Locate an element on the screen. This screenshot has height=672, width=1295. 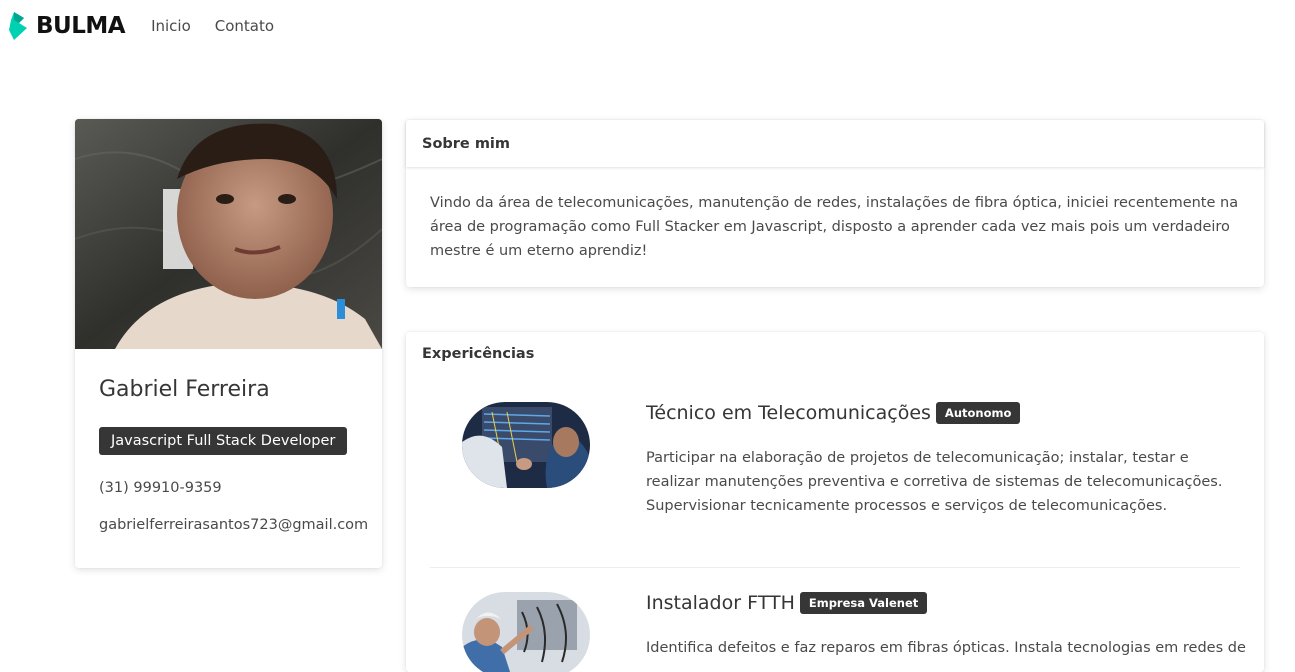
experience-role: Instalador FTTH is located at coordinates (720, 603).